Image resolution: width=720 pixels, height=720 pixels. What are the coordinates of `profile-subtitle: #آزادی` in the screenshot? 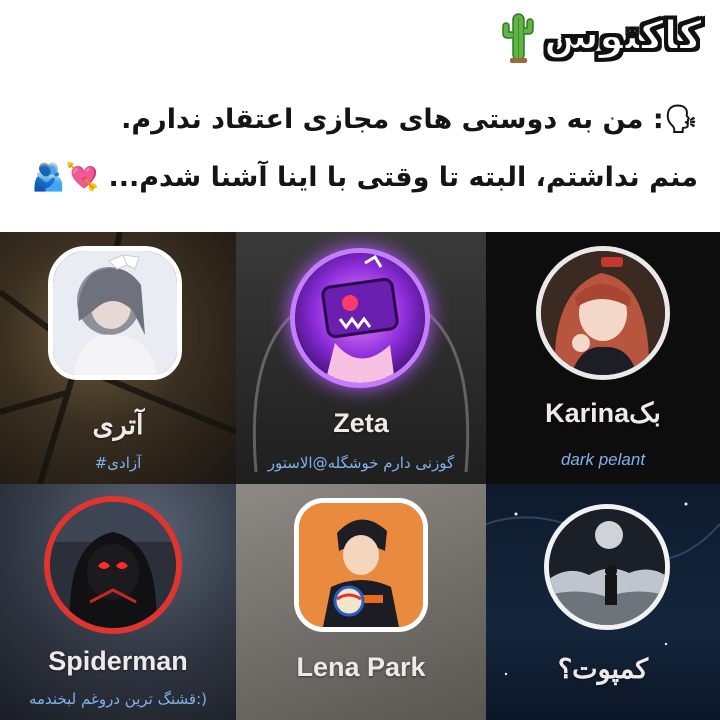 It's located at (118, 463).